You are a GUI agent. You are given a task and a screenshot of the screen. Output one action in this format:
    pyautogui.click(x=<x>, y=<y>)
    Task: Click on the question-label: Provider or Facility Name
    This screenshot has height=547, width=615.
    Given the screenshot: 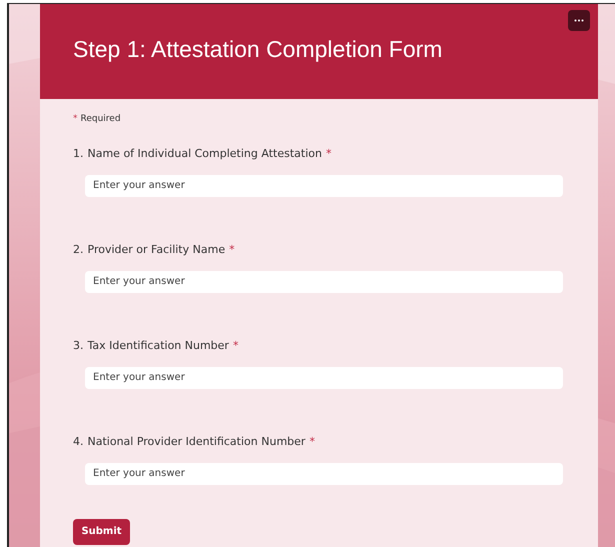 What is the action you would take?
    pyautogui.click(x=157, y=250)
    